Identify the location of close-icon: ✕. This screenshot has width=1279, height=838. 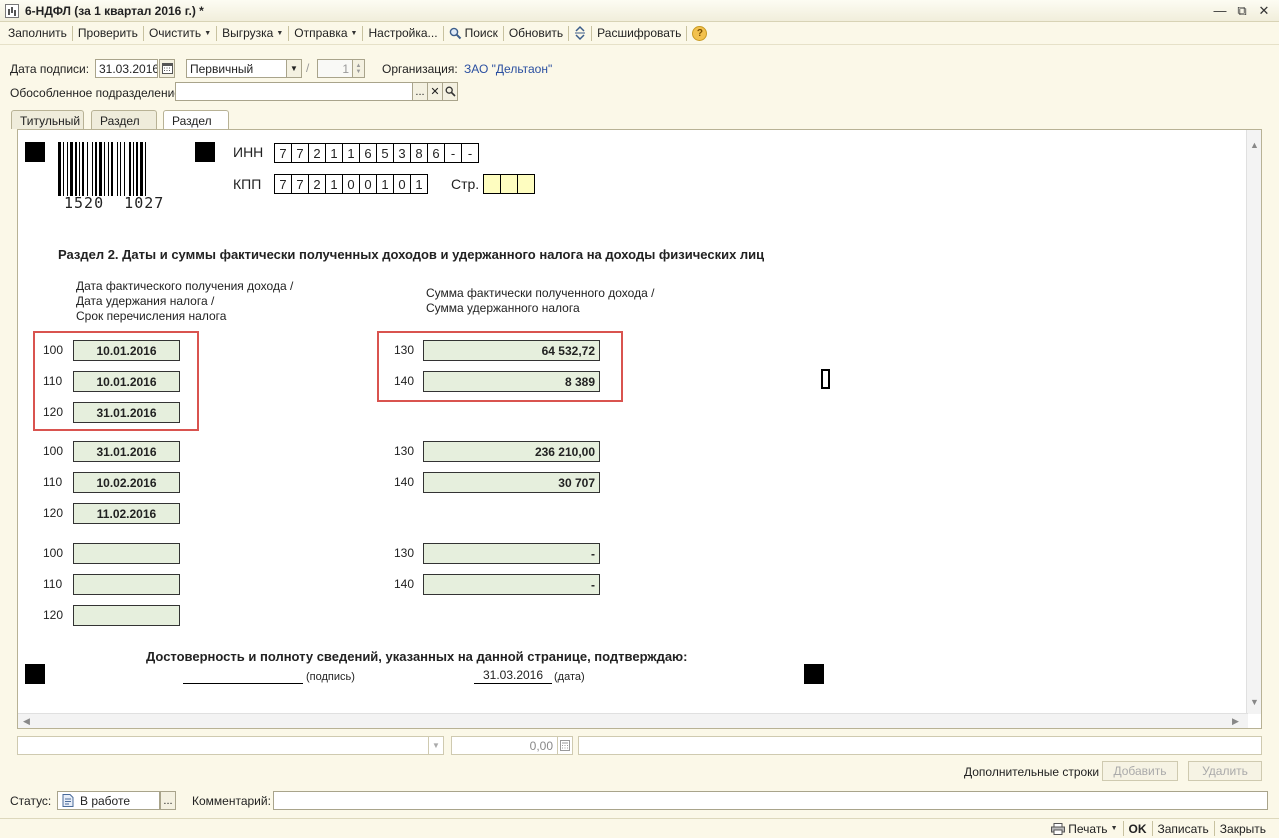
(1264, 10).